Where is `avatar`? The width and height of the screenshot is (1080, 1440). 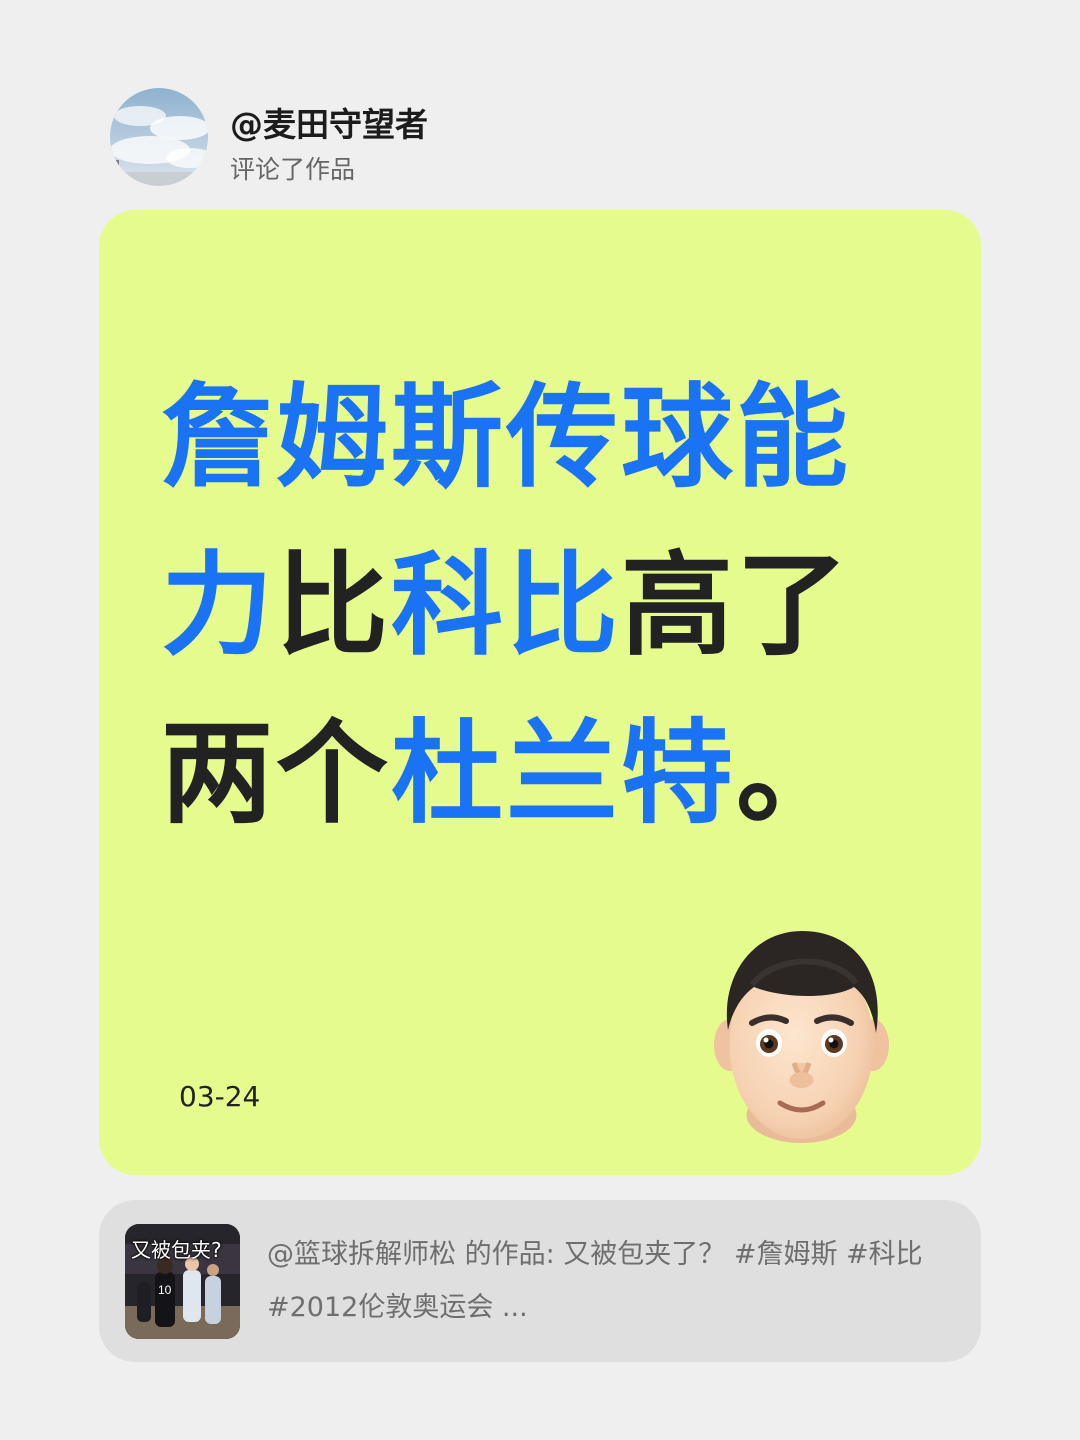 avatar is located at coordinates (159, 137).